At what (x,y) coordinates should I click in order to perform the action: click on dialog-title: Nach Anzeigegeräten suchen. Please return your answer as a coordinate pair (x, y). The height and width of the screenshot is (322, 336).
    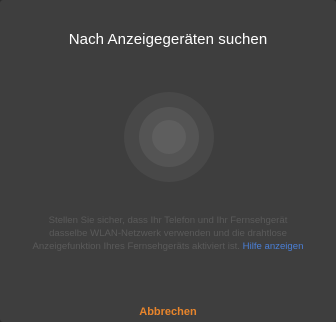
    Looking at the image, I should click on (168, 39).